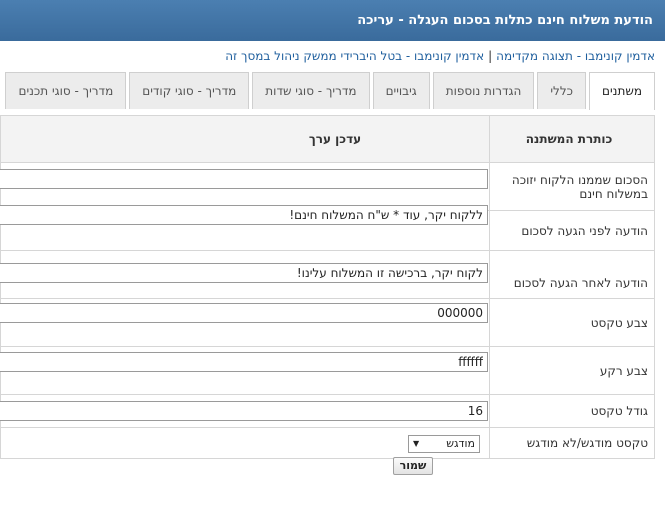  I want to click on save-button: שמור, so click(413, 466).